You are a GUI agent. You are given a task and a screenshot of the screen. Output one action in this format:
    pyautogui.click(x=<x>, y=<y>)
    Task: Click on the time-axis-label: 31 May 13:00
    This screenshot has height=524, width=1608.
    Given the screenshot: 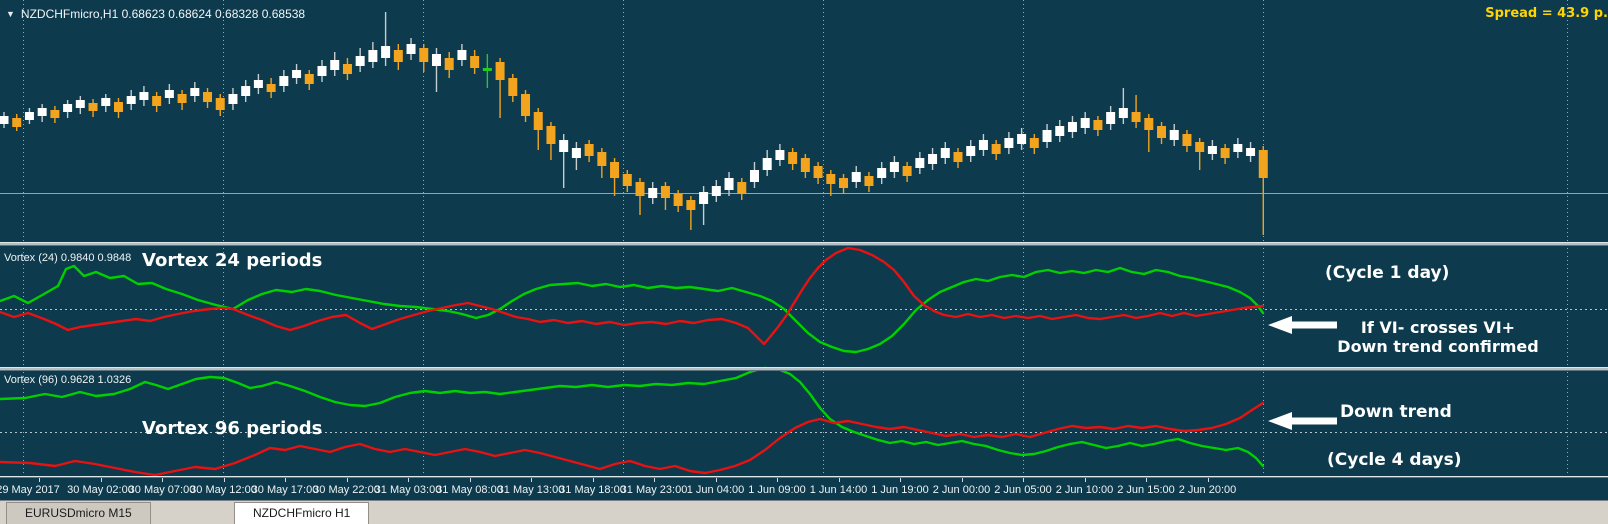 What is the action you would take?
    pyautogui.click(x=531, y=490)
    